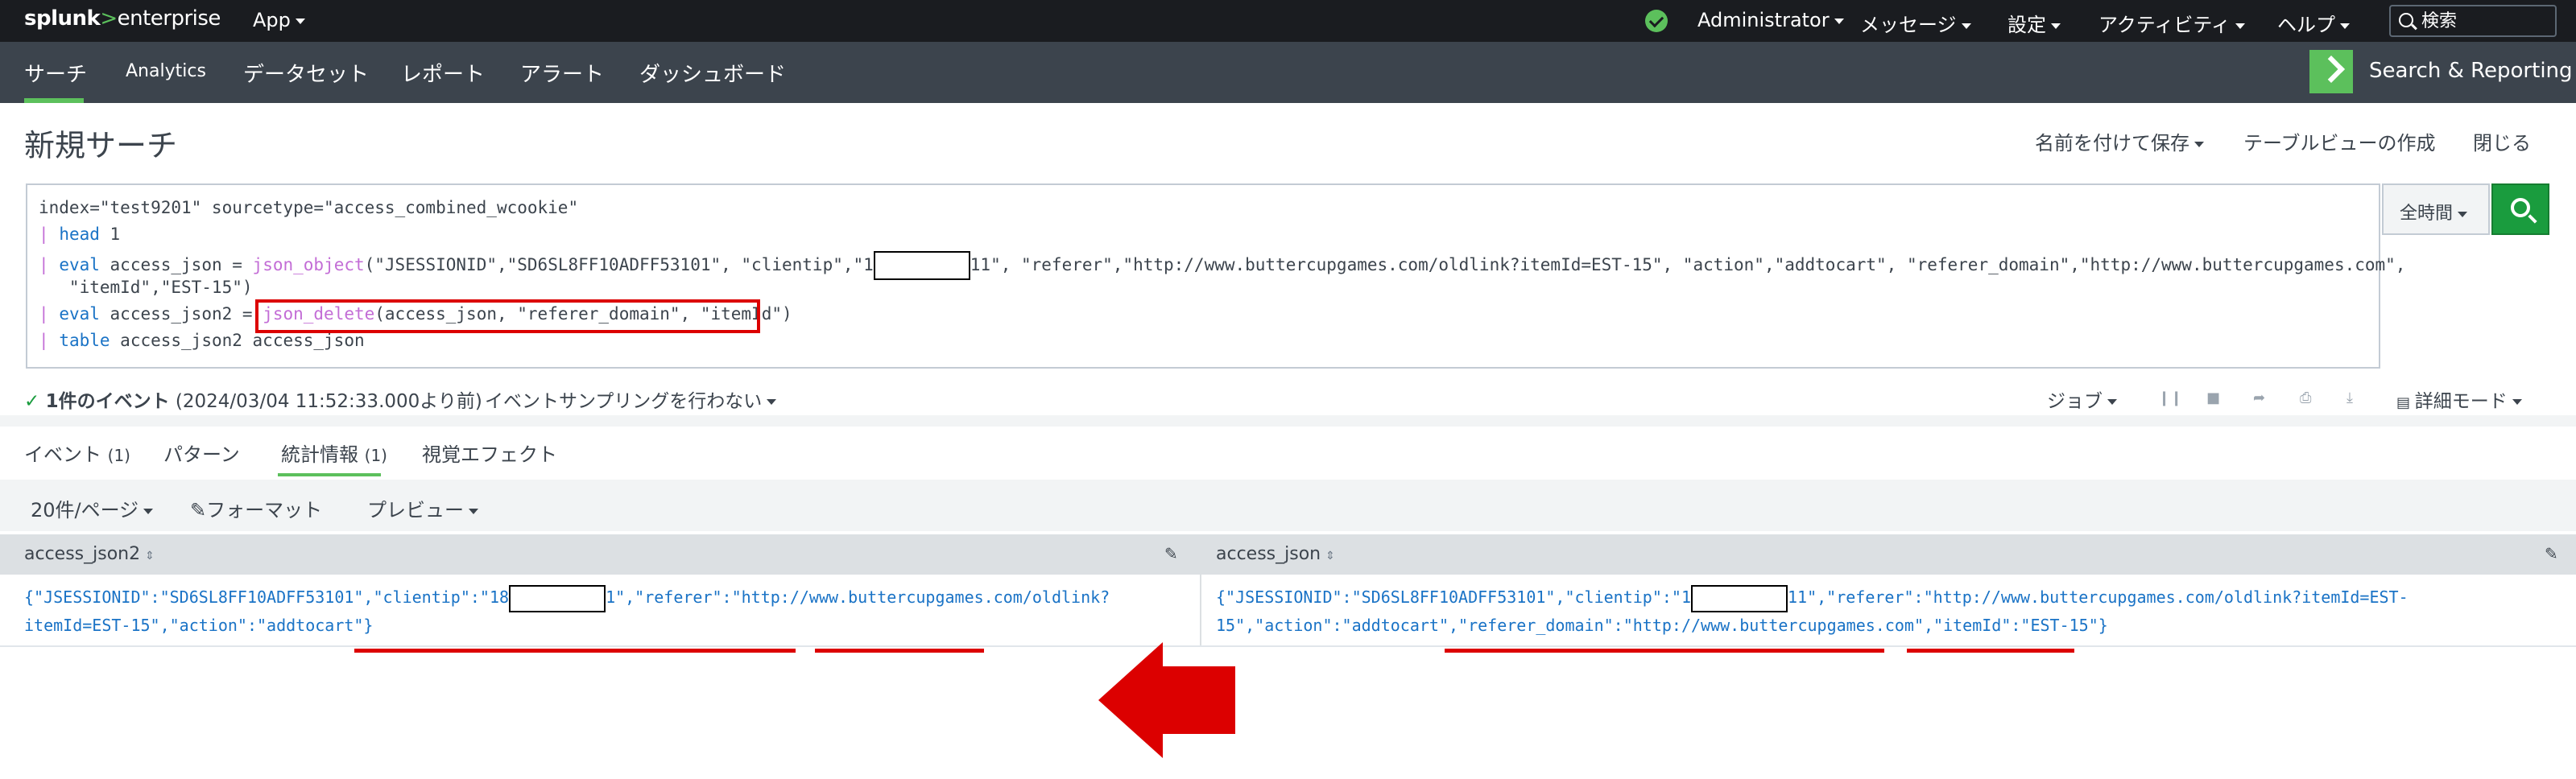 The image size is (2576, 779). What do you see at coordinates (2436, 209) in the screenshot?
I see `time-range-picker: 全時間` at bounding box center [2436, 209].